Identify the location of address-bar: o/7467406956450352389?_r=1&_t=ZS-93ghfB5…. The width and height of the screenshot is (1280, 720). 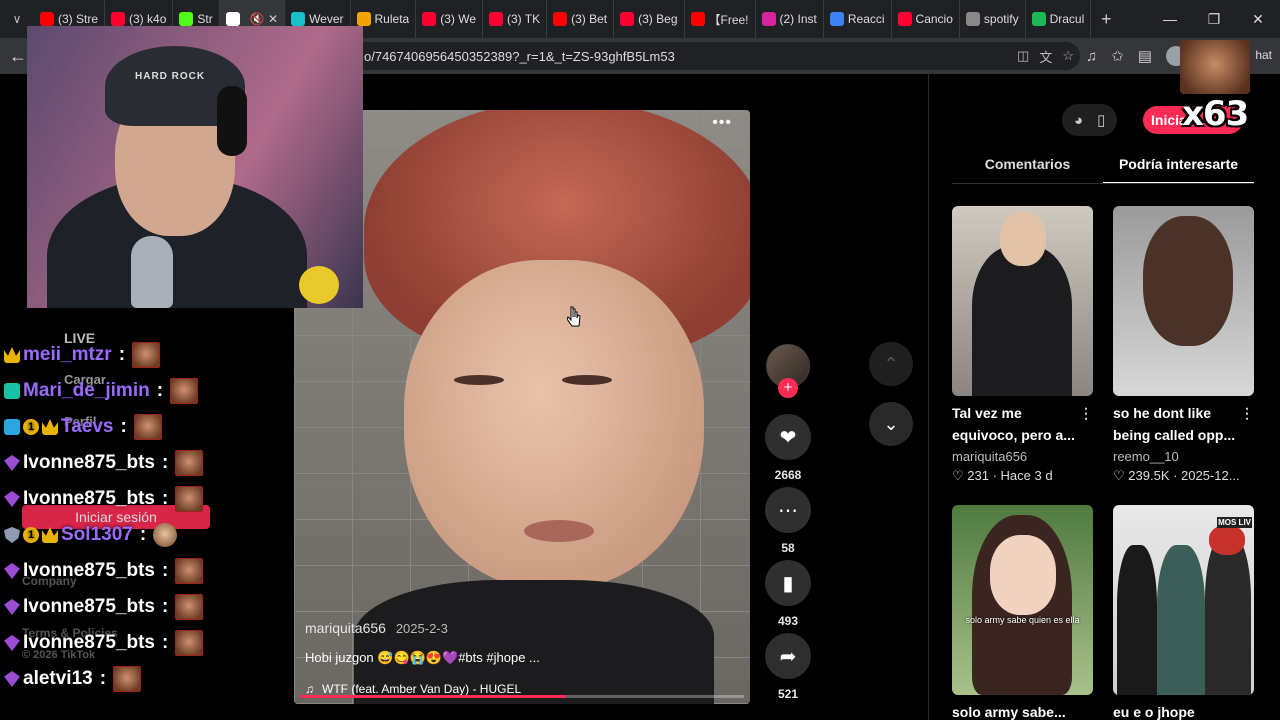
(690, 56).